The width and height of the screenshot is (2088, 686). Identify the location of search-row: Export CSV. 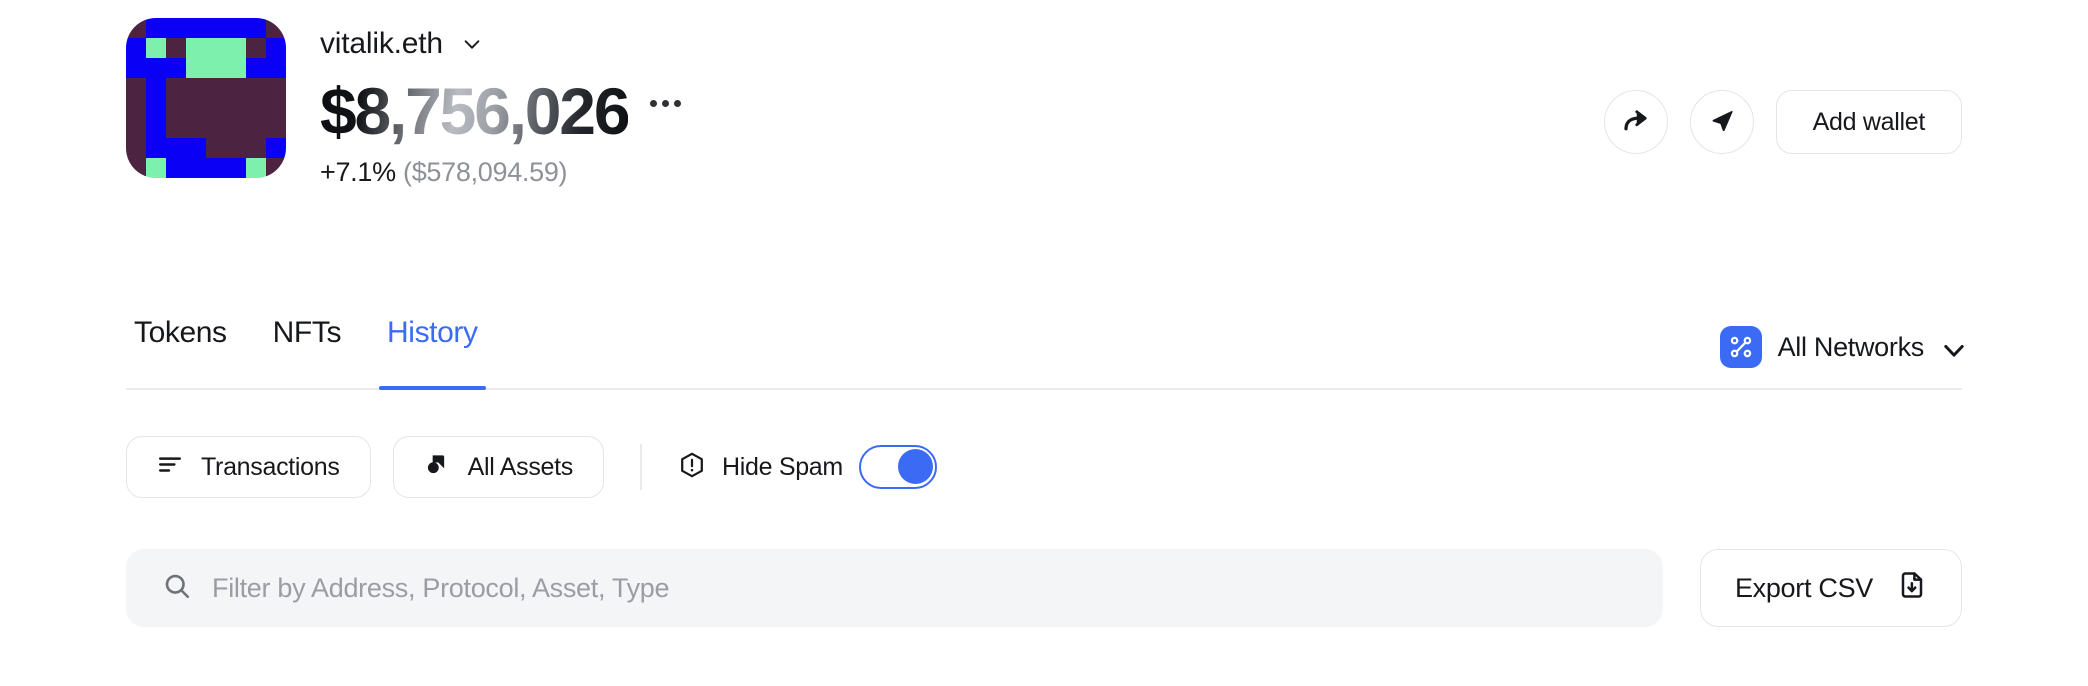
(1044, 588).